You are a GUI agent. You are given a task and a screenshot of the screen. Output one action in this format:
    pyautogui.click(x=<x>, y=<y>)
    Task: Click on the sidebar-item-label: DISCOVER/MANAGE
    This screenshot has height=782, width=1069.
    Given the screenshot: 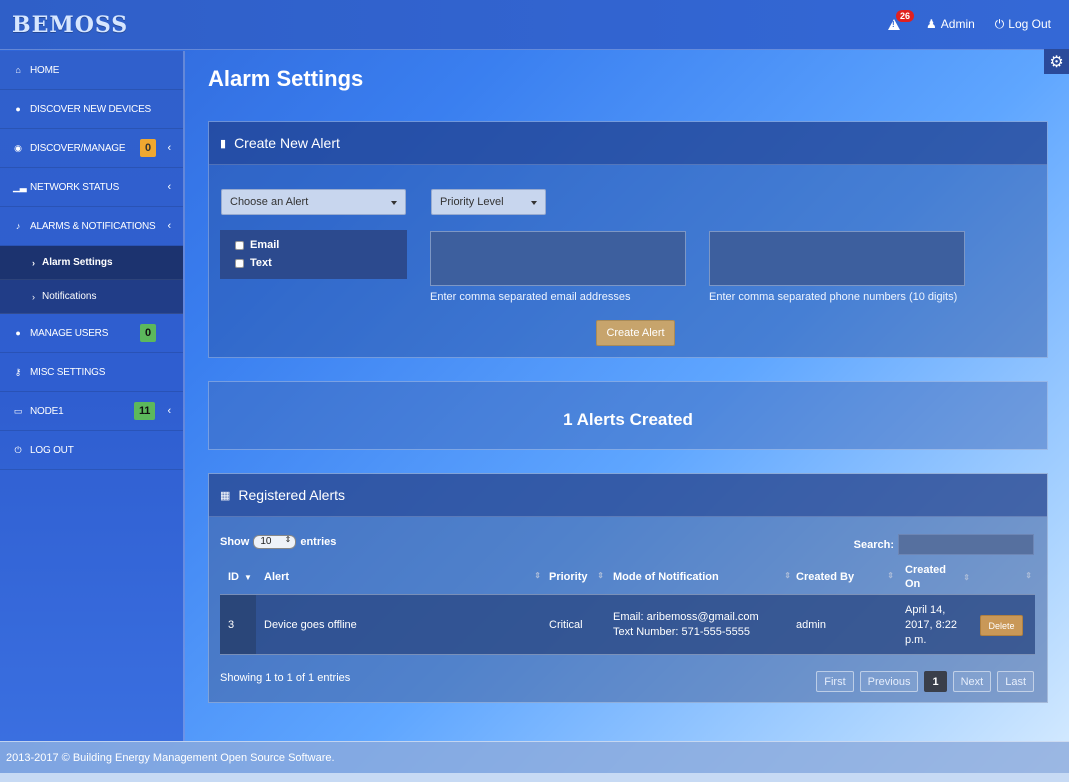 What is the action you would take?
    pyautogui.click(x=78, y=148)
    